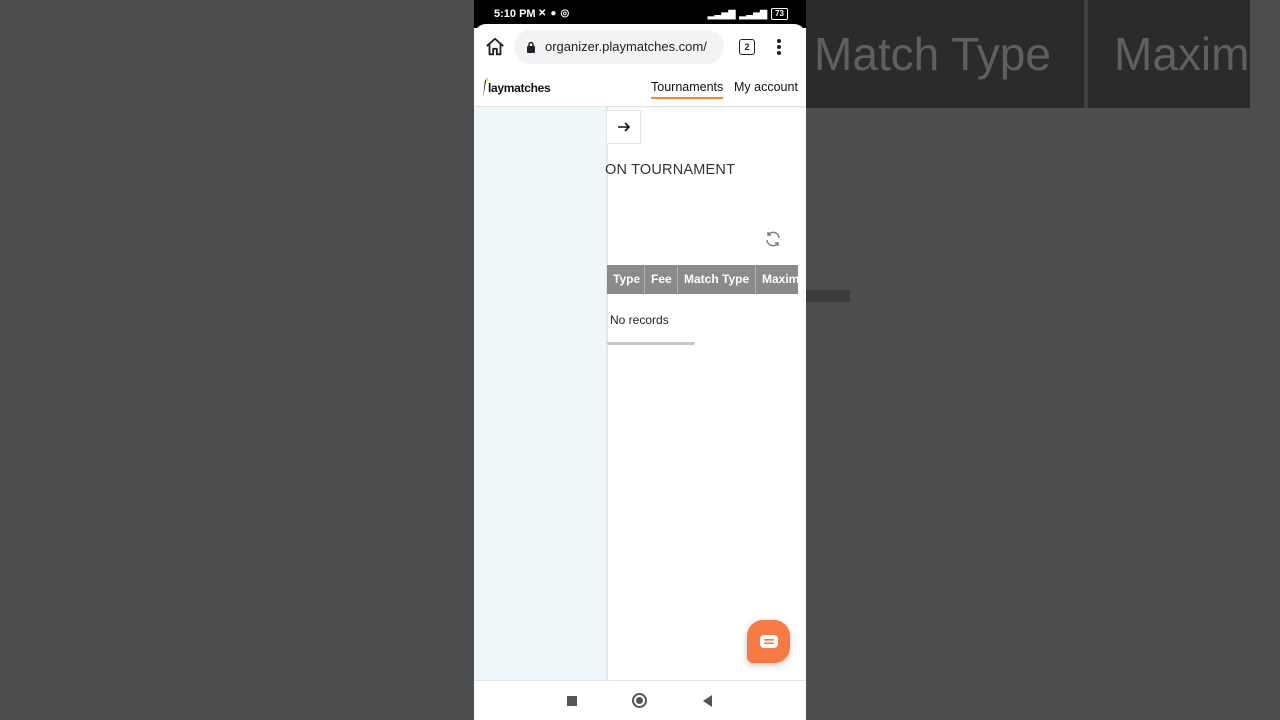 The width and height of the screenshot is (1280, 720). Describe the element at coordinates (670, 170) in the screenshot. I see `page-title: ON TOURNAMENT` at that location.